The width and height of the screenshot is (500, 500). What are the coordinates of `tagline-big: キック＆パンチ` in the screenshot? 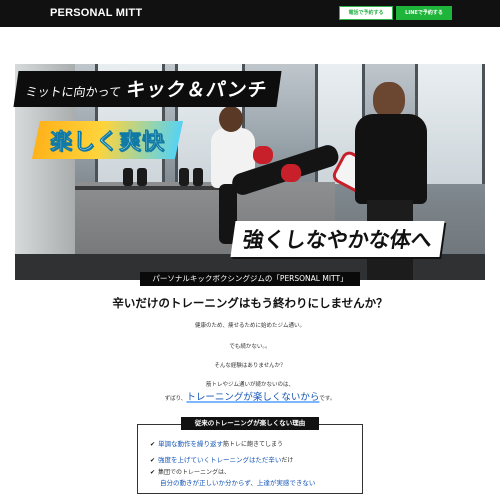 It's located at (196, 90).